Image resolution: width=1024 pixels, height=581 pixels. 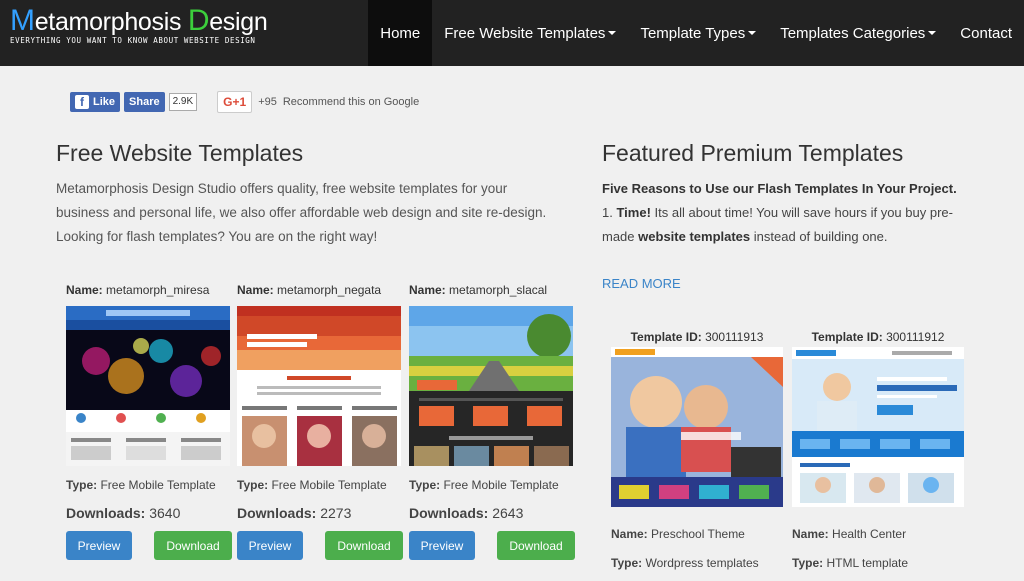 I want to click on template-downloads: Downloads: 3640, so click(x=123, y=513).